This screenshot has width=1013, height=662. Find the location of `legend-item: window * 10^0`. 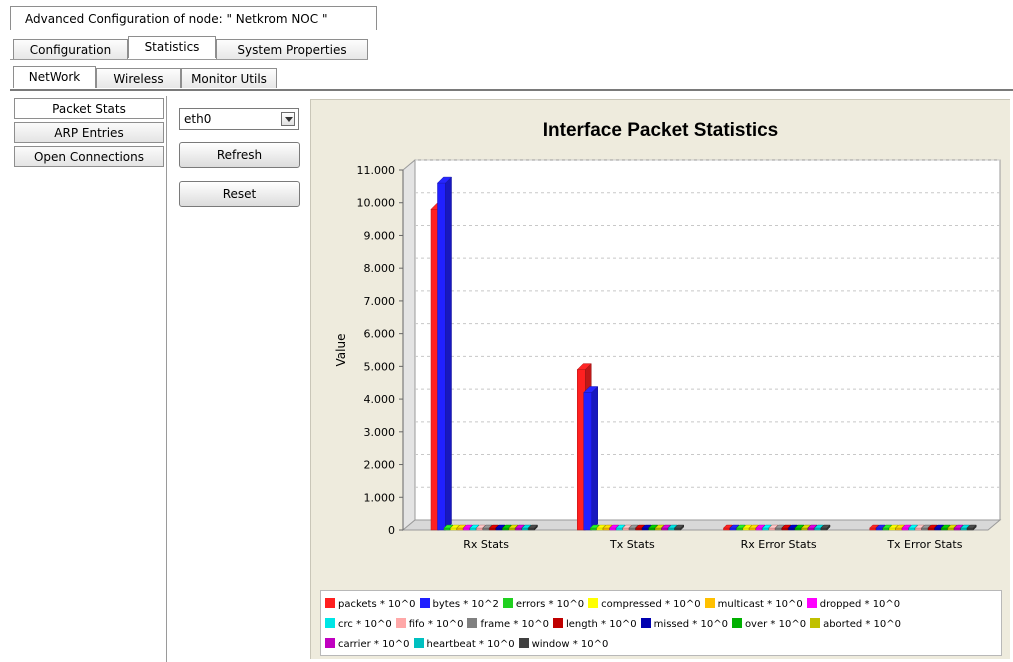

legend-item: window * 10^0 is located at coordinates (563, 645).